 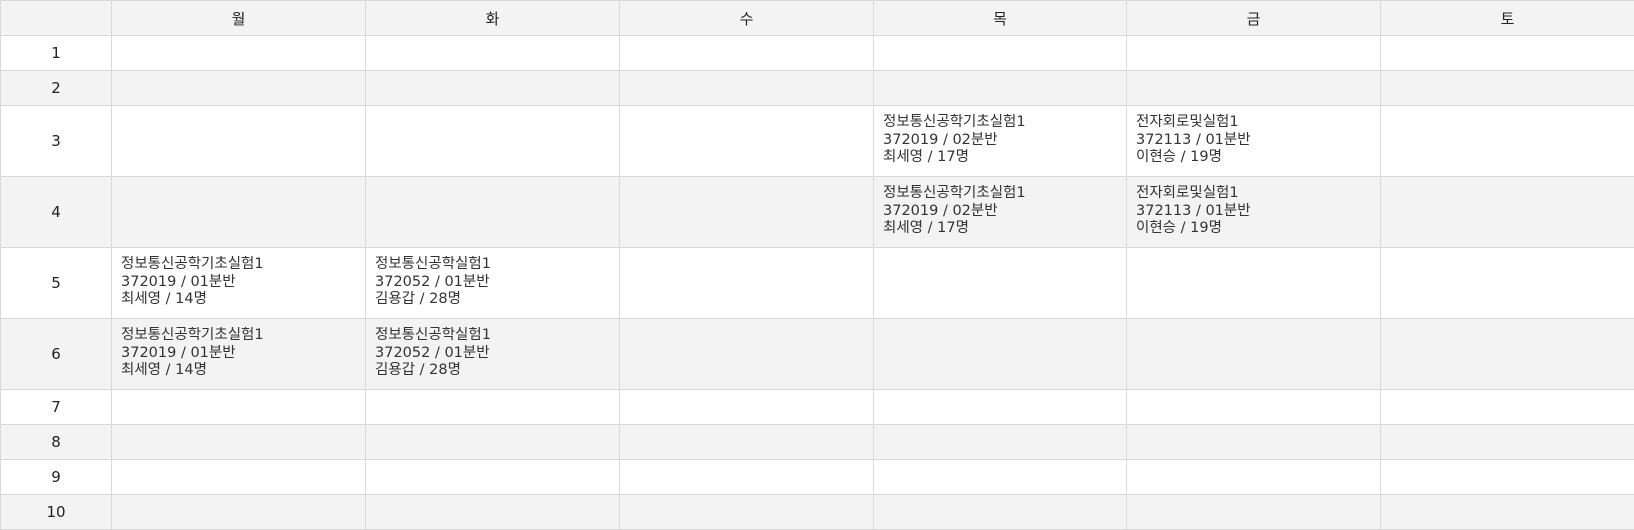 I want to click on period-label: 10, so click(x=56, y=512).